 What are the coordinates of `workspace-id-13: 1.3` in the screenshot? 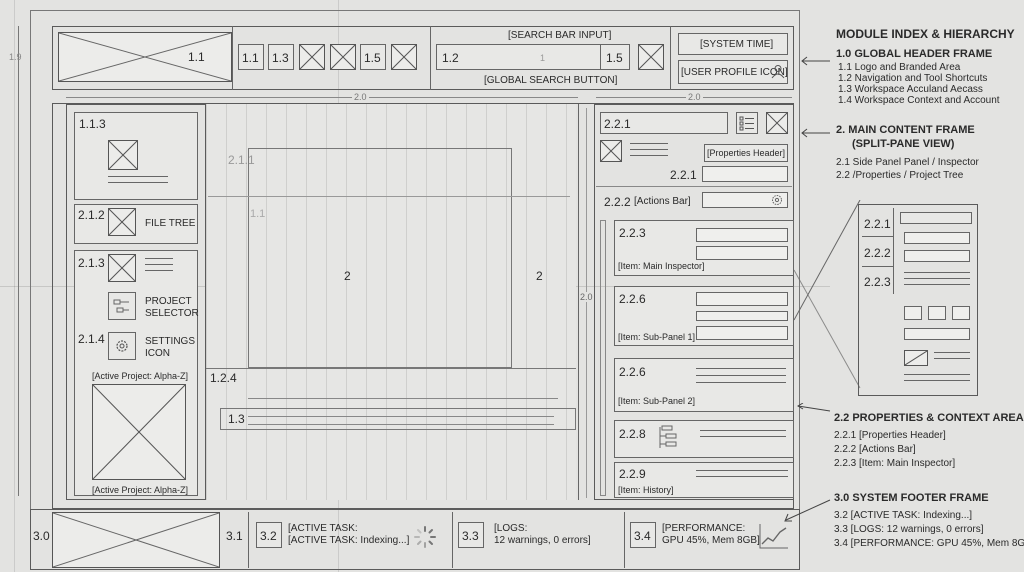 It's located at (236, 419).